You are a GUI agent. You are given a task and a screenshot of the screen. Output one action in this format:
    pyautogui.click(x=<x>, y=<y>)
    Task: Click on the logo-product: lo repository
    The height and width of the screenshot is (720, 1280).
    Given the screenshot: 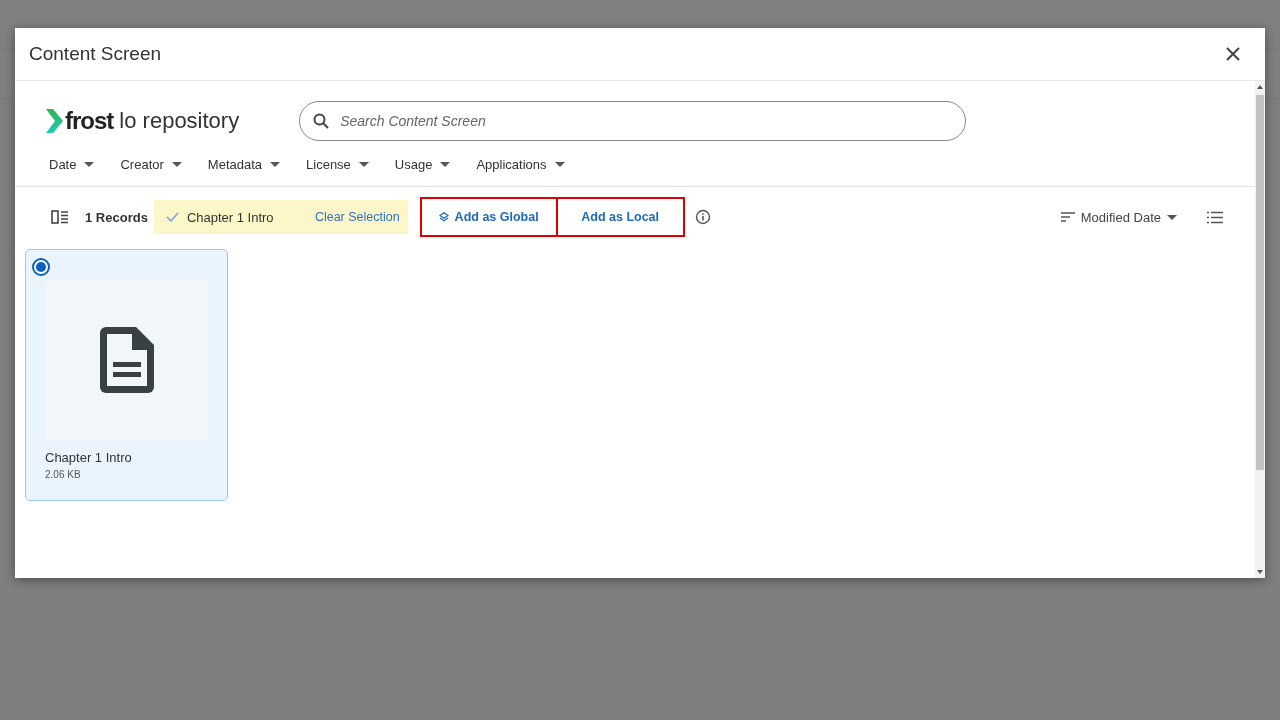 What is the action you would take?
    pyautogui.click(x=179, y=121)
    